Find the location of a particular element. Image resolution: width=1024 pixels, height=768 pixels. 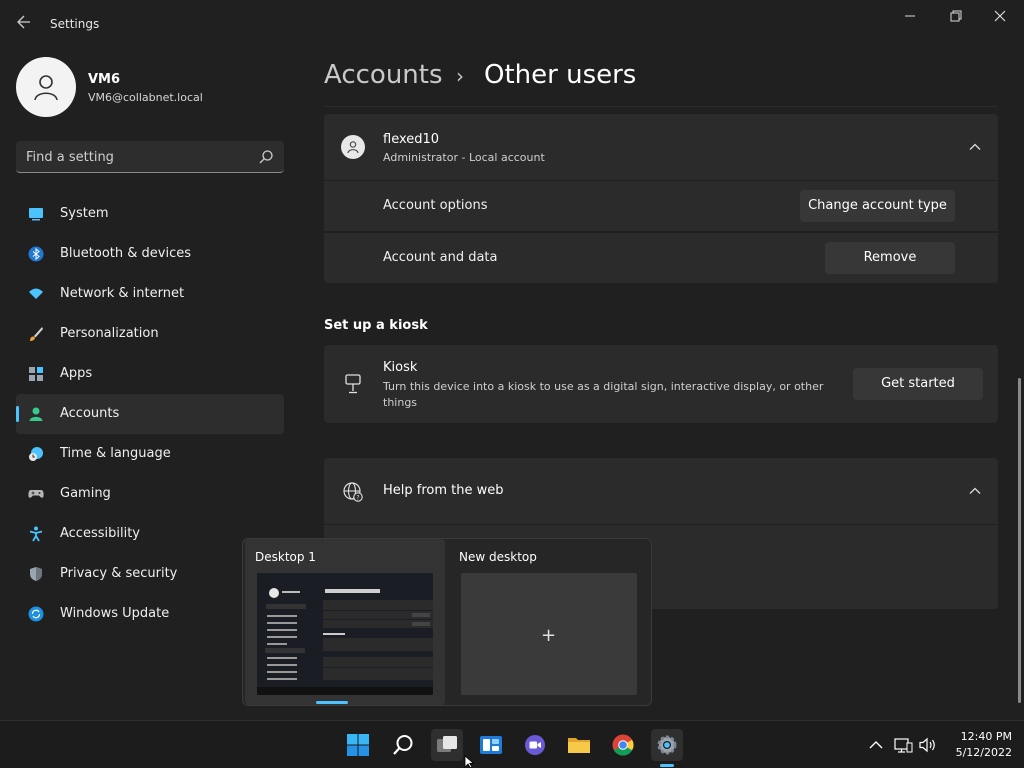

active-desktop-indicator is located at coordinates (332, 702).